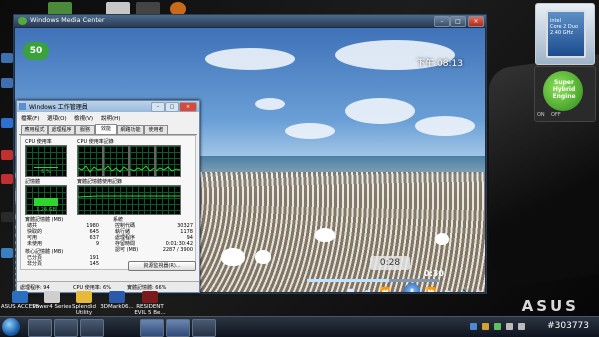 This screenshot has width=599, height=337. I want to click on maximize-button: □, so click(458, 21).